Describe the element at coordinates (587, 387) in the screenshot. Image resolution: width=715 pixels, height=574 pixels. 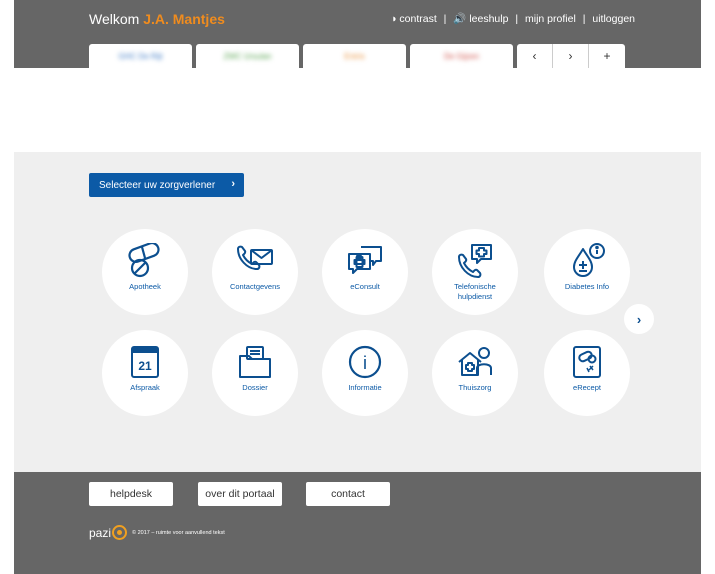
I see `tile-label: eRecept` at that location.